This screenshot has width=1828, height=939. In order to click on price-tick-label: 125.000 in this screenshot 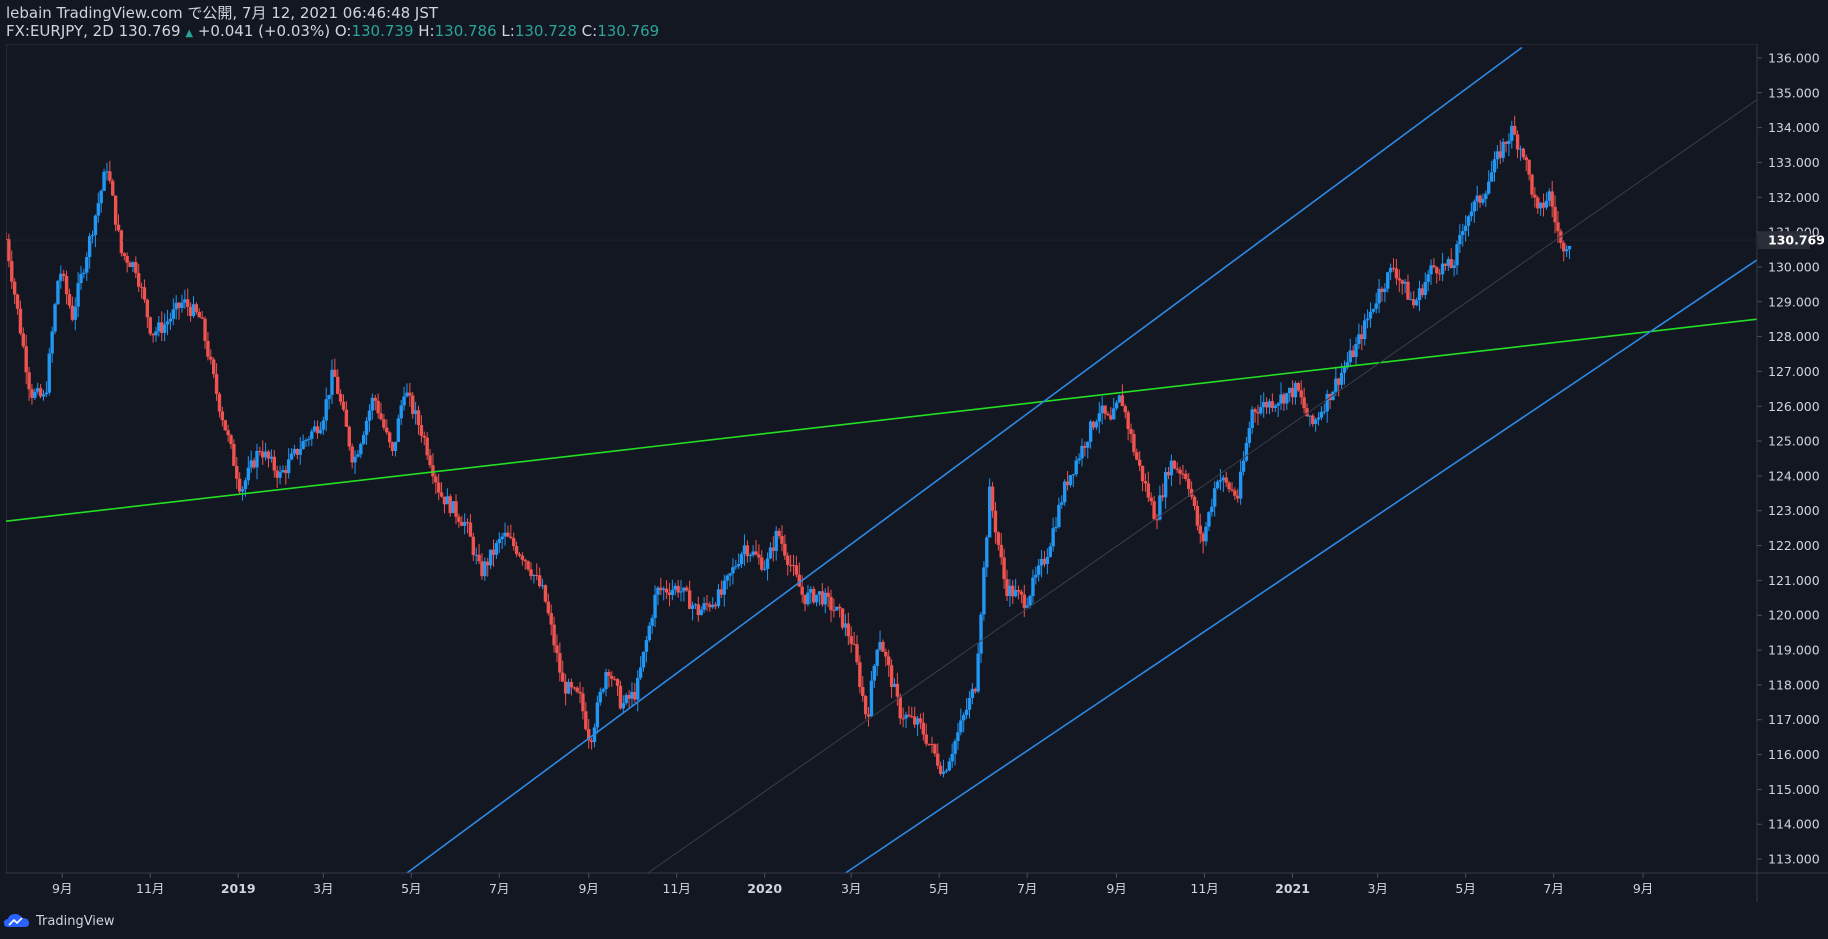, I will do `click(1794, 441)`.